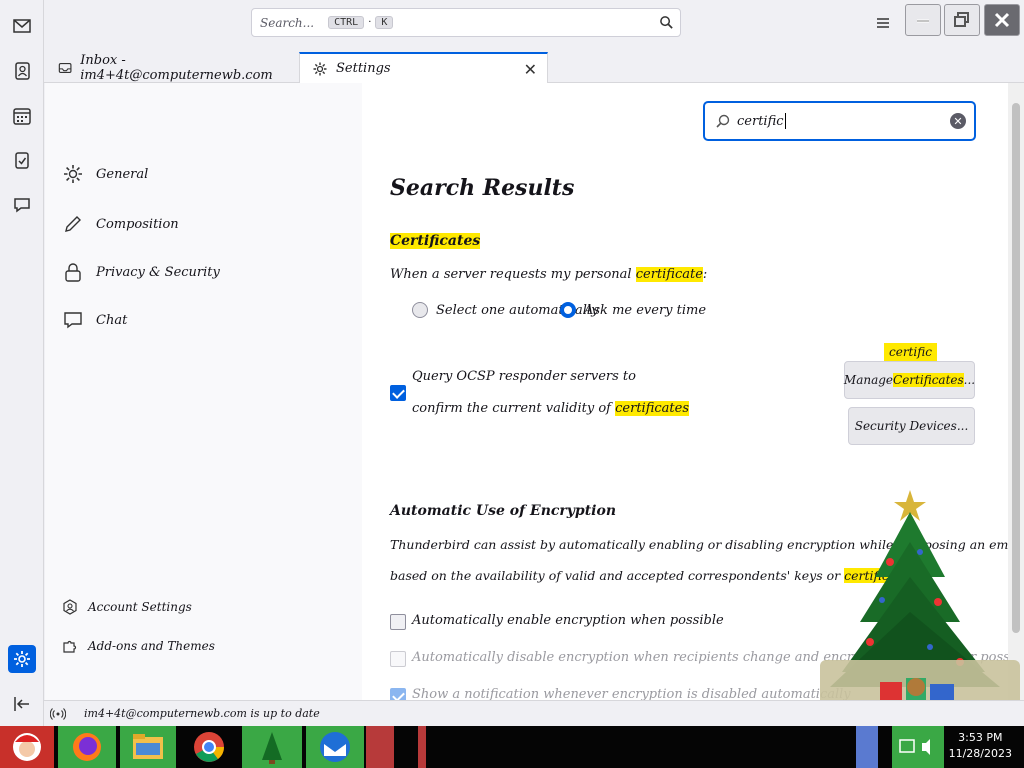 The image size is (1024, 768). What do you see at coordinates (363, 68) in the screenshot?
I see `tab-settings-label: Settings` at bounding box center [363, 68].